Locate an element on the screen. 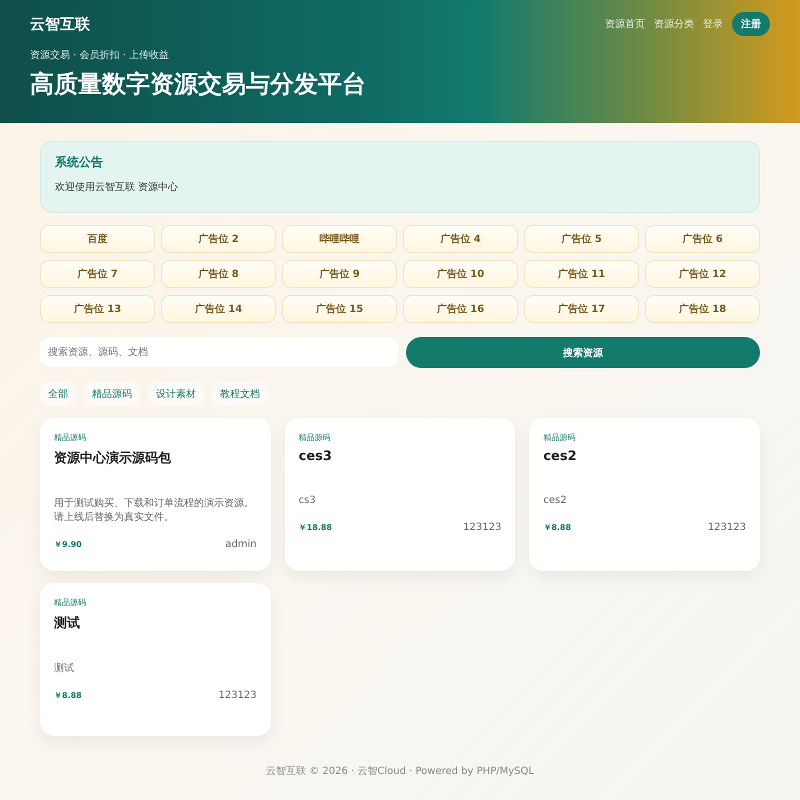  ad-slot: 广告位 17 is located at coordinates (581, 309).